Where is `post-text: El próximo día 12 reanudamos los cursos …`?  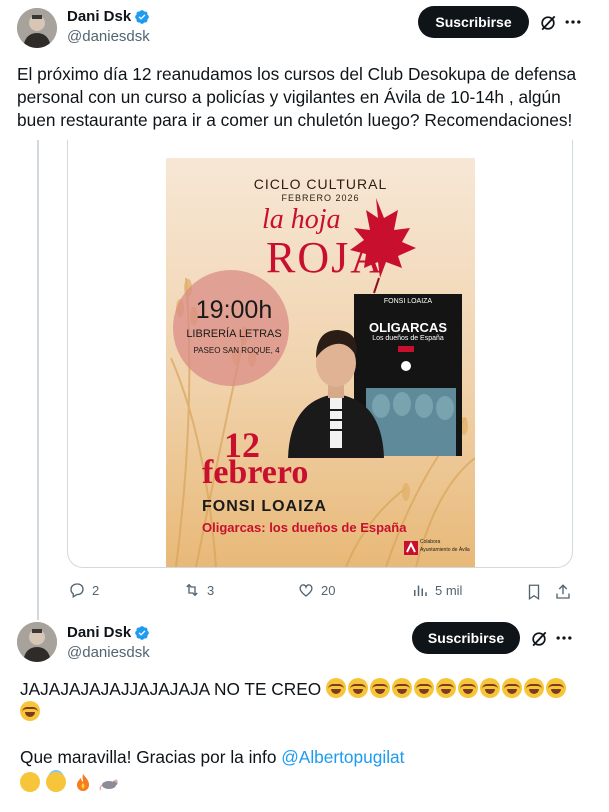 post-text: El próximo día 12 reanudamos los cursos … is located at coordinates (297, 97).